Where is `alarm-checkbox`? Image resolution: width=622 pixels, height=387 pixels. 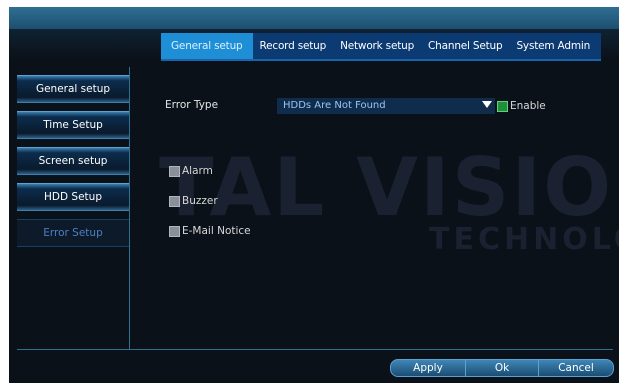 alarm-checkbox is located at coordinates (174, 171).